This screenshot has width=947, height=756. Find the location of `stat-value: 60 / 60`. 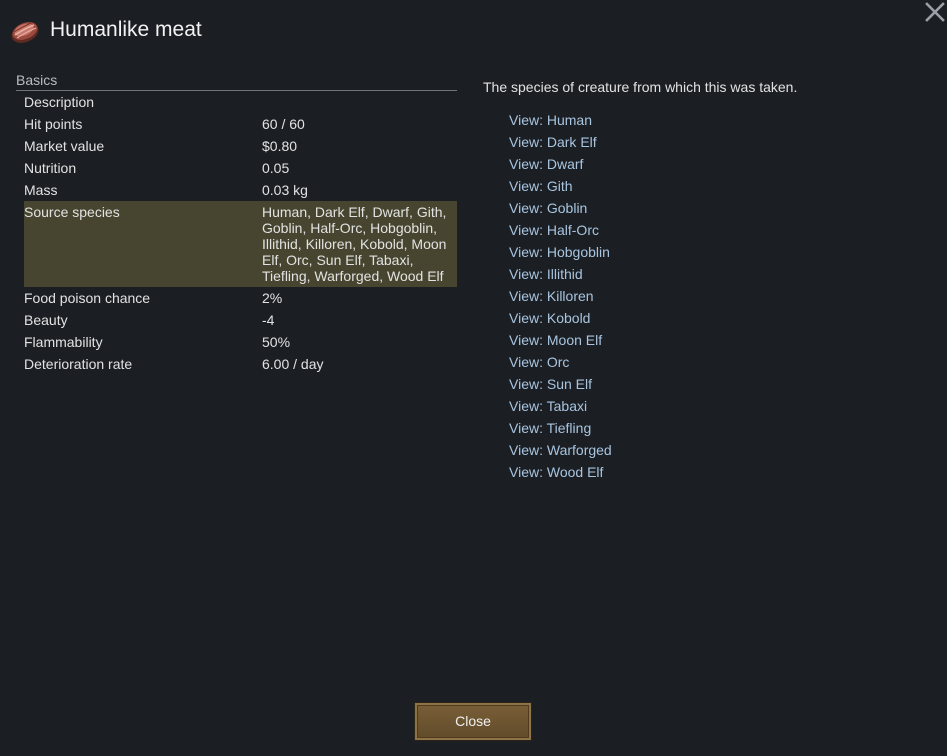

stat-value: 60 / 60 is located at coordinates (283, 124).